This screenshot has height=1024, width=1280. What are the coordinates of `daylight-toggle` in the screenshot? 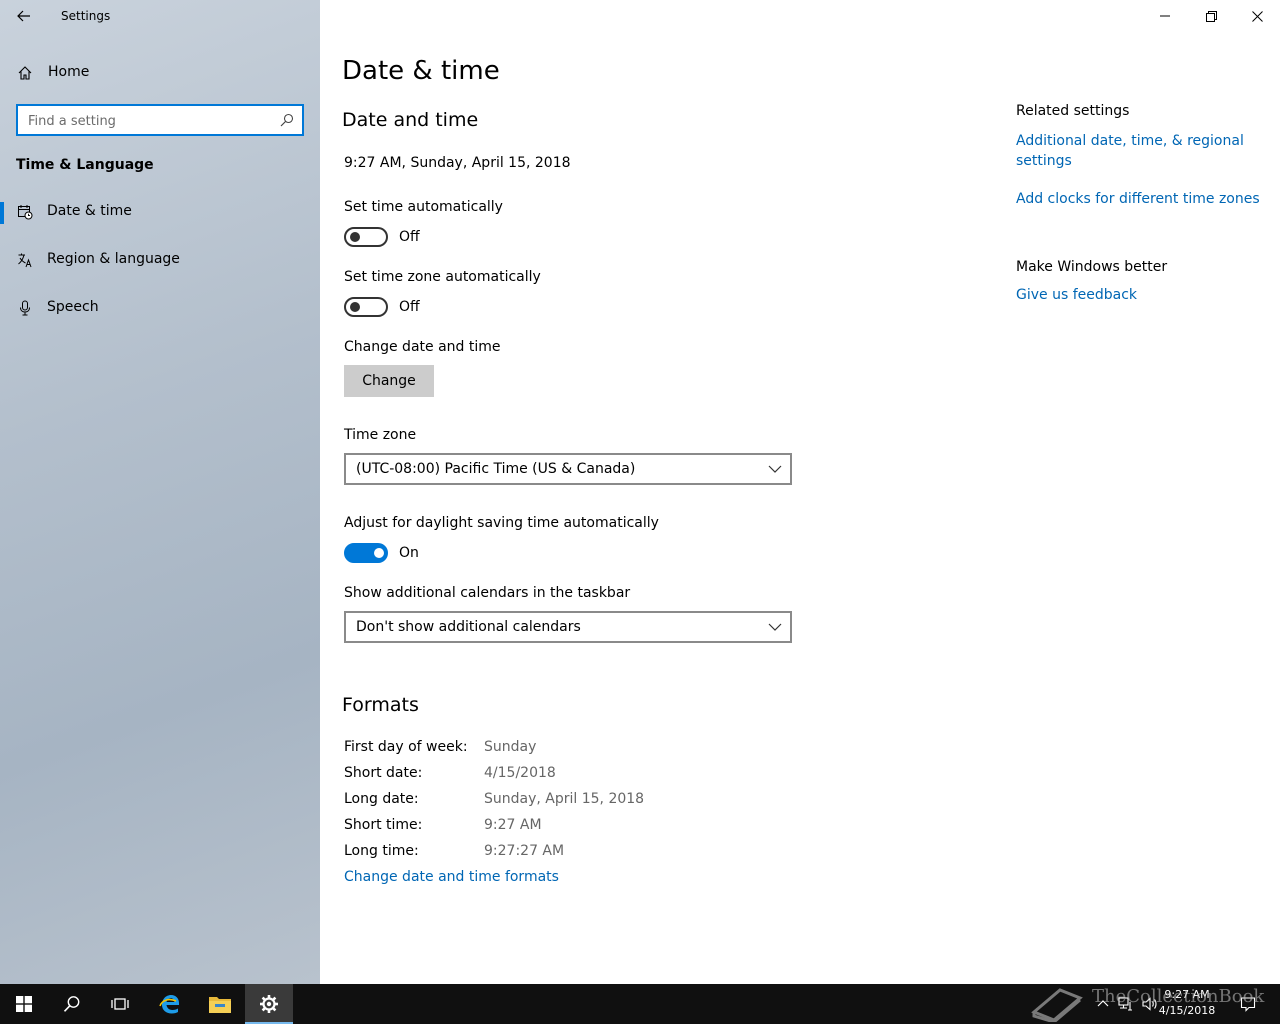 It's located at (366, 553).